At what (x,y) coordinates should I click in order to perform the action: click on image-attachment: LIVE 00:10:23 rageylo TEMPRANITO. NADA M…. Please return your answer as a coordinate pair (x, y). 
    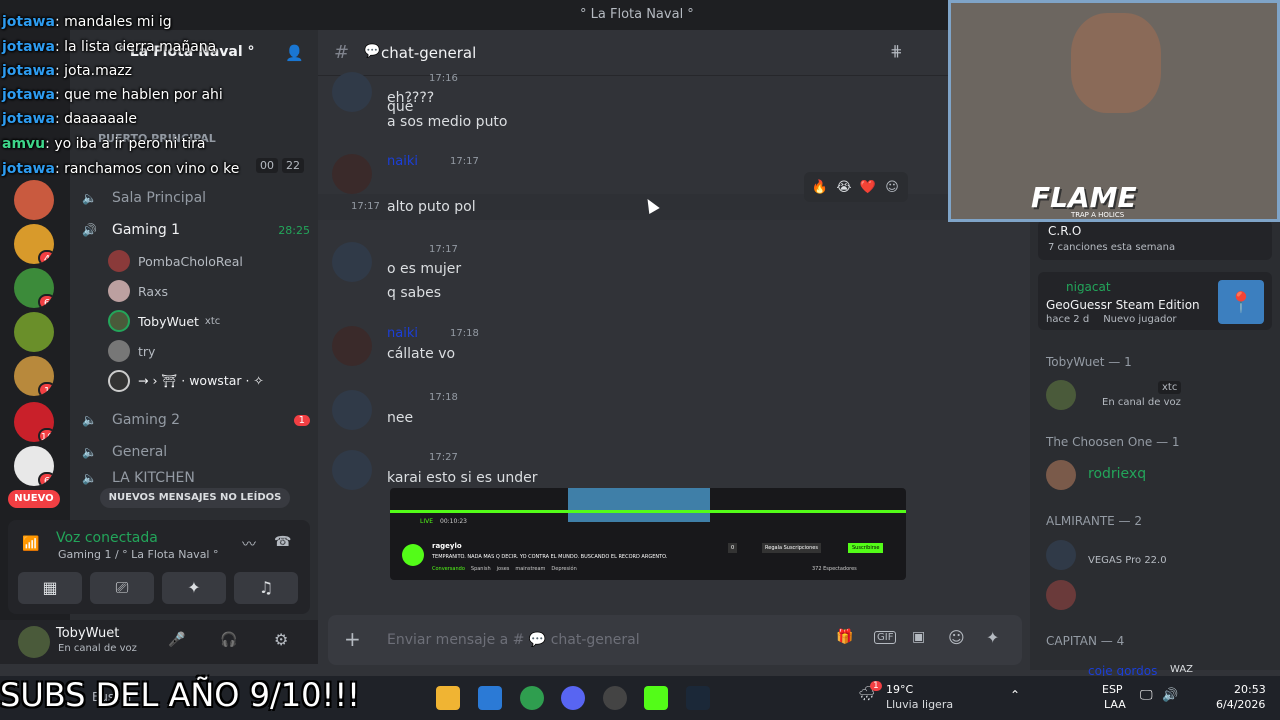
    Looking at the image, I should click on (648, 534).